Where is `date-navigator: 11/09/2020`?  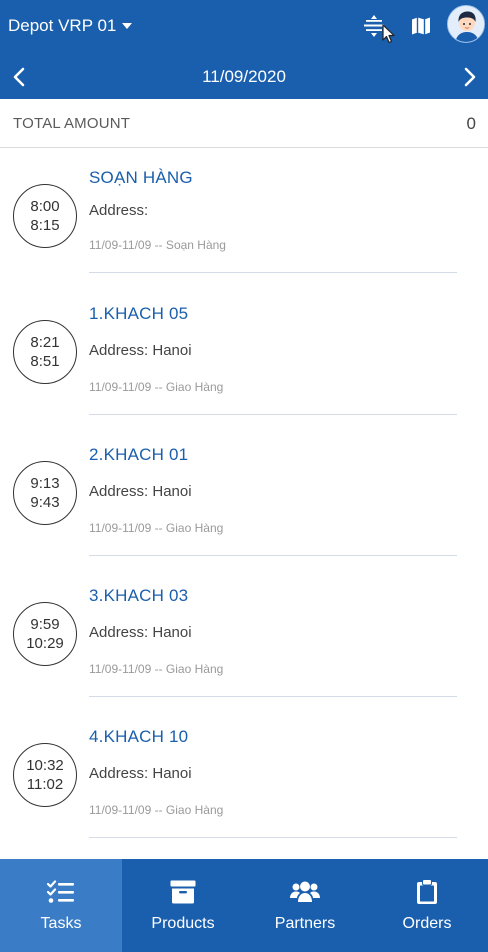
date-navigator: 11/09/2020 is located at coordinates (244, 77).